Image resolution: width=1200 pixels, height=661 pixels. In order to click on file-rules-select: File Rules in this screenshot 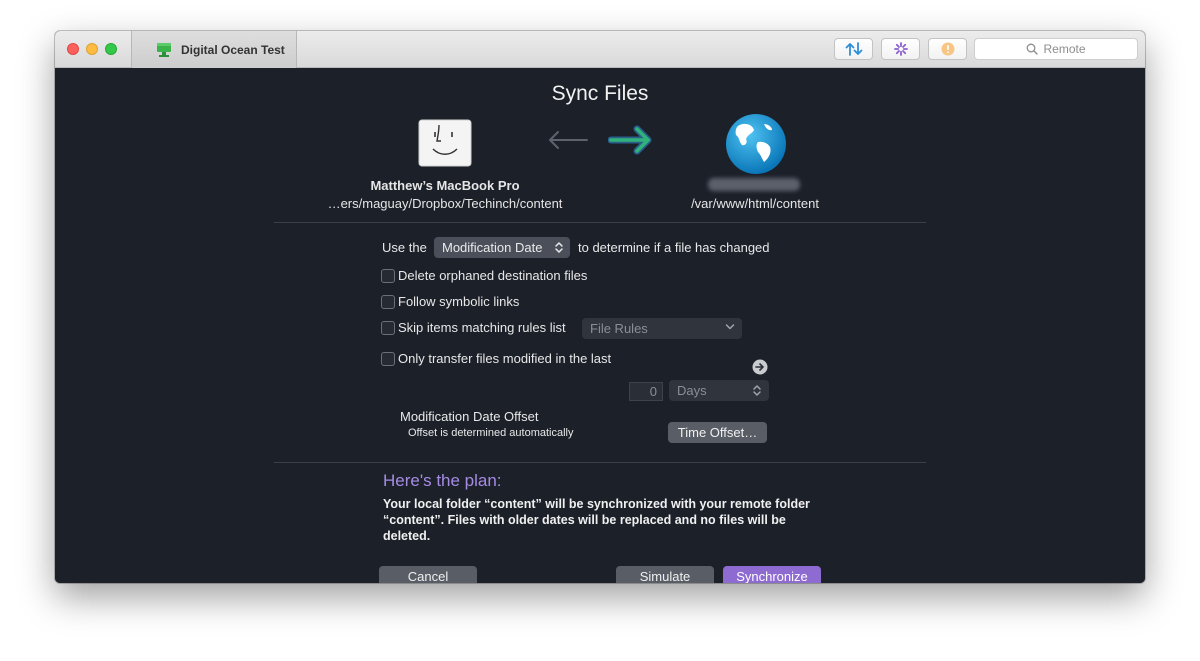, I will do `click(662, 328)`.